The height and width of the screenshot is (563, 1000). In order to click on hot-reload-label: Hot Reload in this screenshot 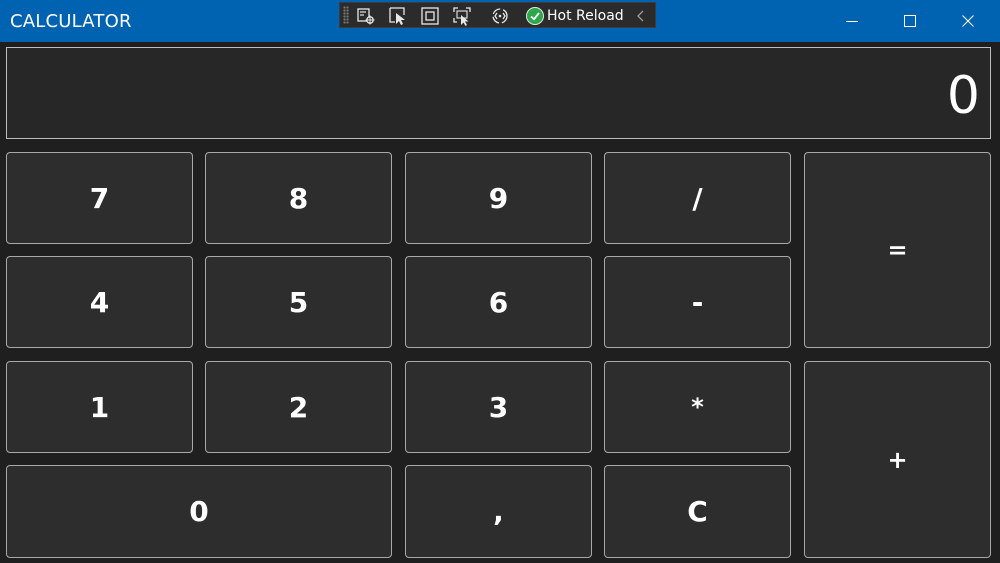, I will do `click(585, 16)`.